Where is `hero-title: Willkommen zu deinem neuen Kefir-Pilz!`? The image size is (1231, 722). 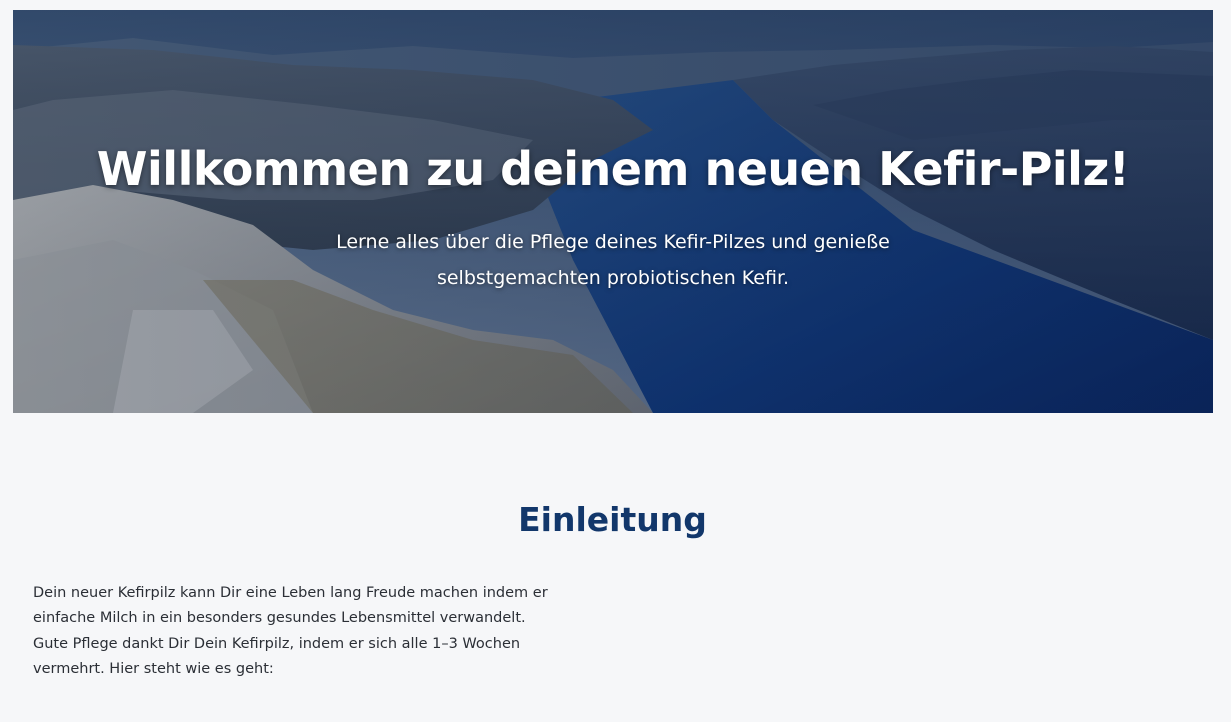 hero-title: Willkommen zu deinem neuen Kefir-Pilz! is located at coordinates (613, 169).